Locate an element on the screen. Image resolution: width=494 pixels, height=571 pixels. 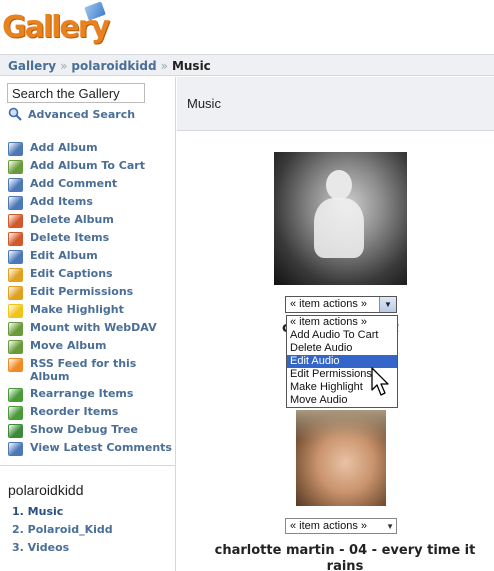
album-link-polaroid-kidd: 2. Polaroid_Kidd is located at coordinates (62, 532).